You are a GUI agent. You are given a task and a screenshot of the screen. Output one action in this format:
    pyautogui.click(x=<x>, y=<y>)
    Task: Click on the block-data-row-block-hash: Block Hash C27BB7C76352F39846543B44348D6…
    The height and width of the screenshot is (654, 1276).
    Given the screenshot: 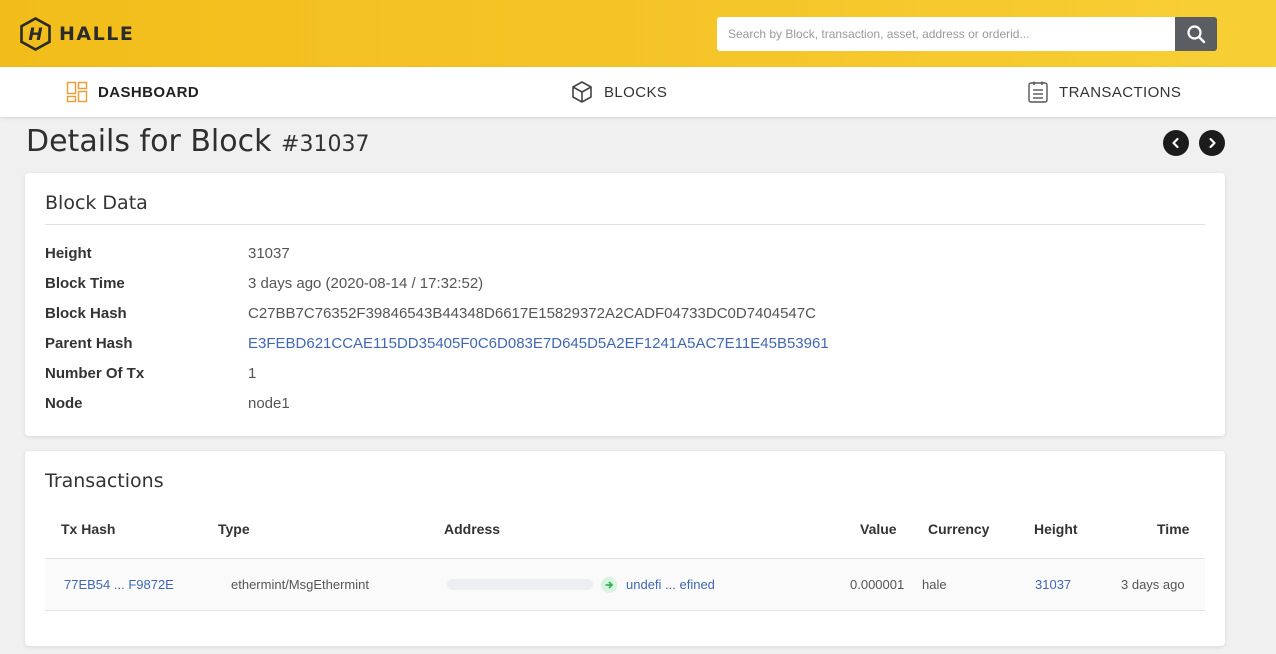 What is the action you would take?
    pyautogui.click(x=430, y=313)
    